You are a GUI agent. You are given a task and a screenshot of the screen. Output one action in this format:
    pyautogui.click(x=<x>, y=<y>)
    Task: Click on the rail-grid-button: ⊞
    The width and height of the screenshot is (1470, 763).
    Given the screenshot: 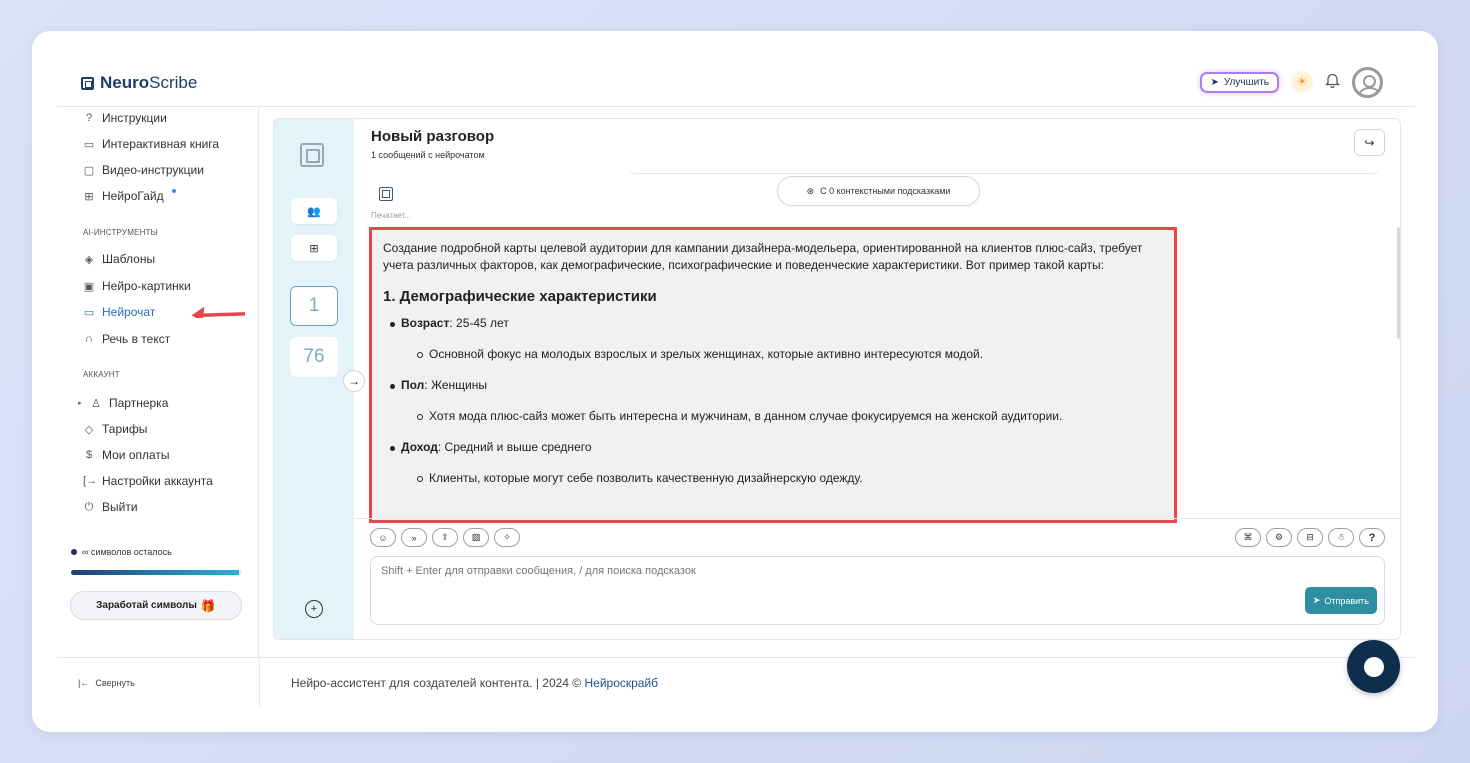 What is the action you would take?
    pyautogui.click(x=314, y=248)
    